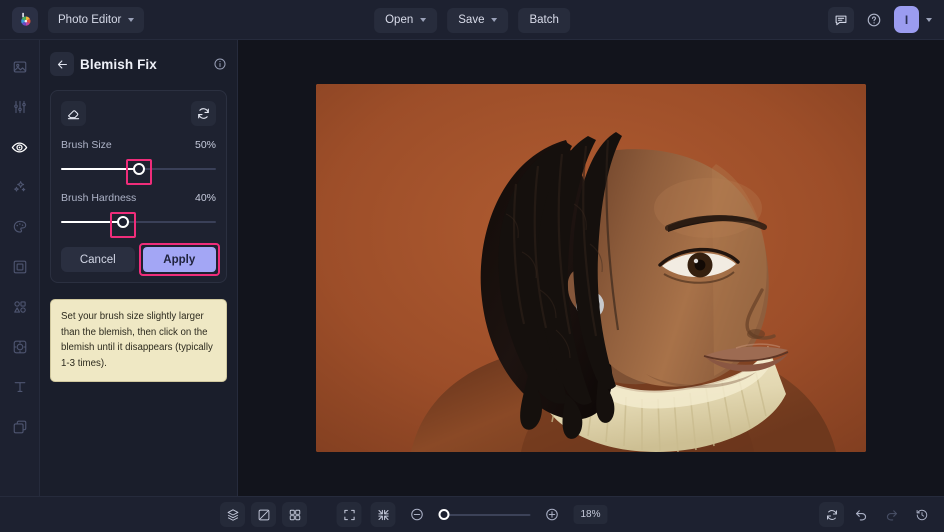  I want to click on back-button, so click(62, 64).